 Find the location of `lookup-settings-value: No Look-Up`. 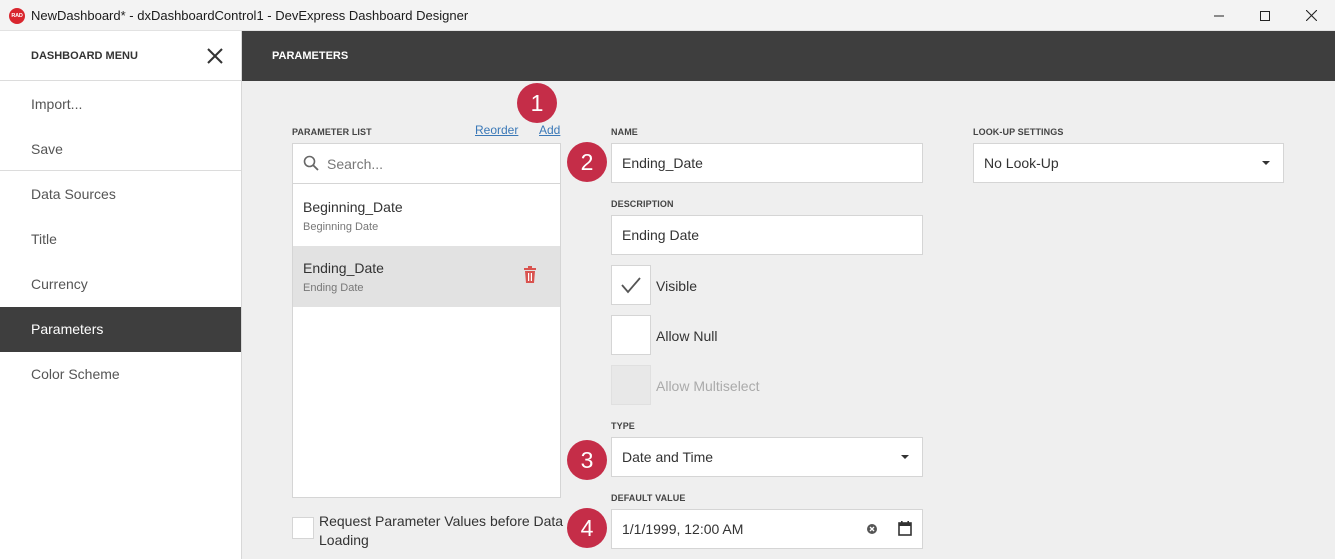

lookup-settings-value: No Look-Up is located at coordinates (1021, 163).